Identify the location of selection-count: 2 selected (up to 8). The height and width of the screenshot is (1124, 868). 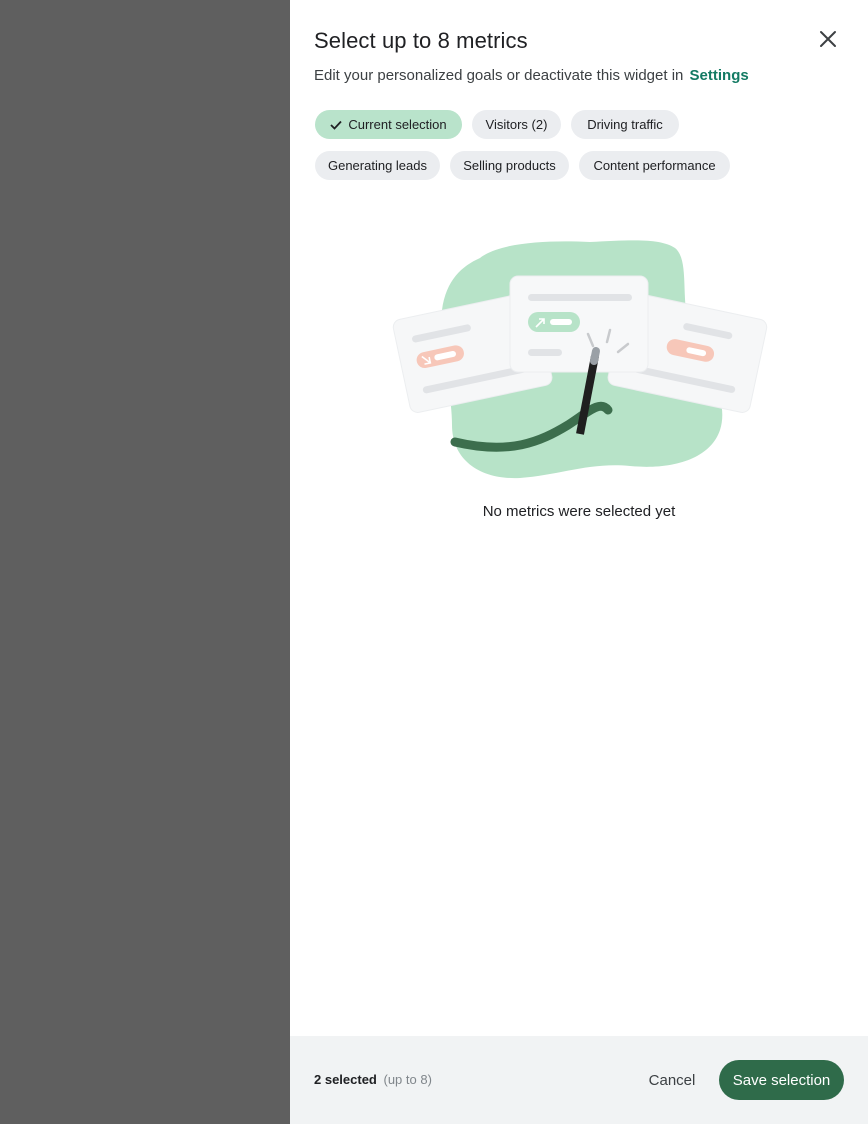
(373, 1079).